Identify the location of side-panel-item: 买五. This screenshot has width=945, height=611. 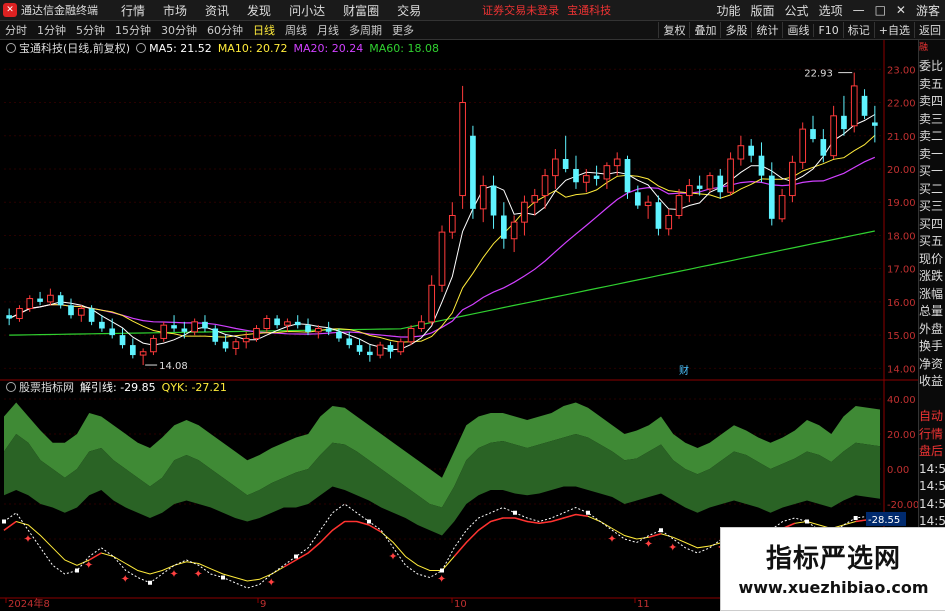
(932, 242).